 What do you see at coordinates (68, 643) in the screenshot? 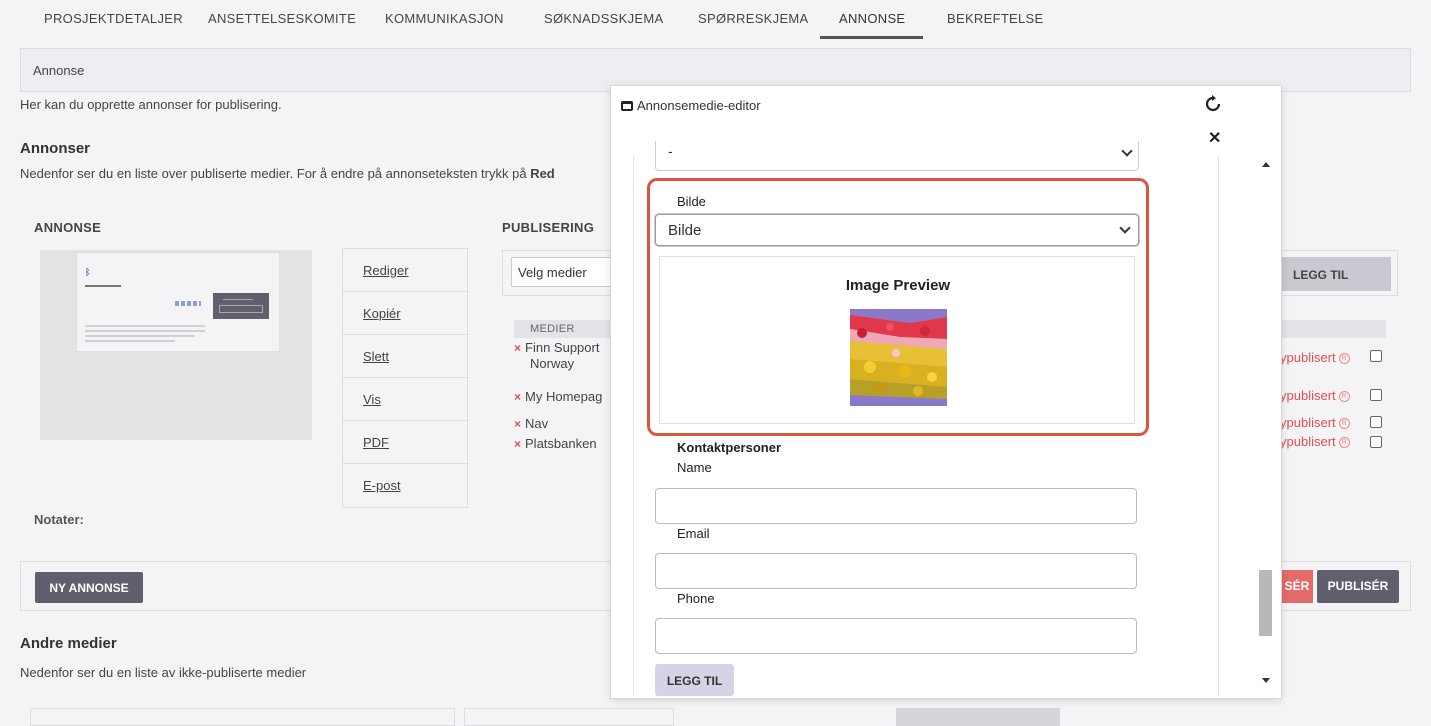
I see `other-media-heading: Andre medier` at bounding box center [68, 643].